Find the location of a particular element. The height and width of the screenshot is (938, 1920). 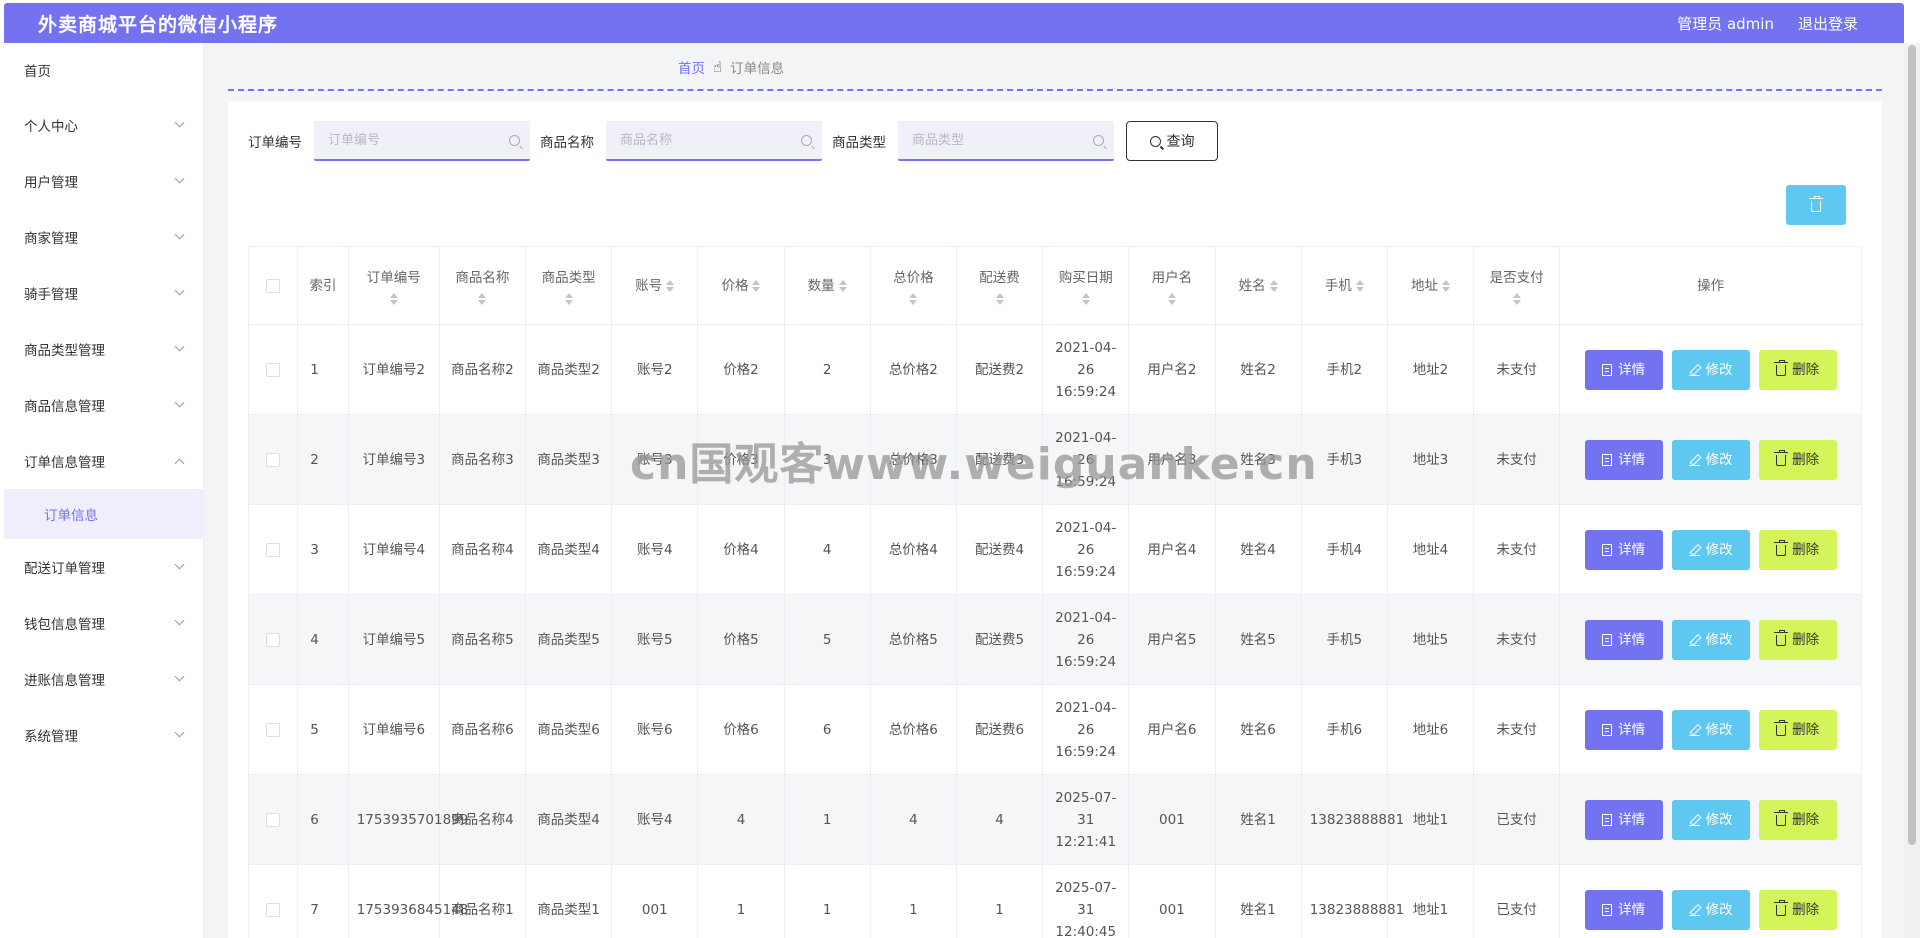

scrollbar-thumb is located at coordinates (1912, 445).